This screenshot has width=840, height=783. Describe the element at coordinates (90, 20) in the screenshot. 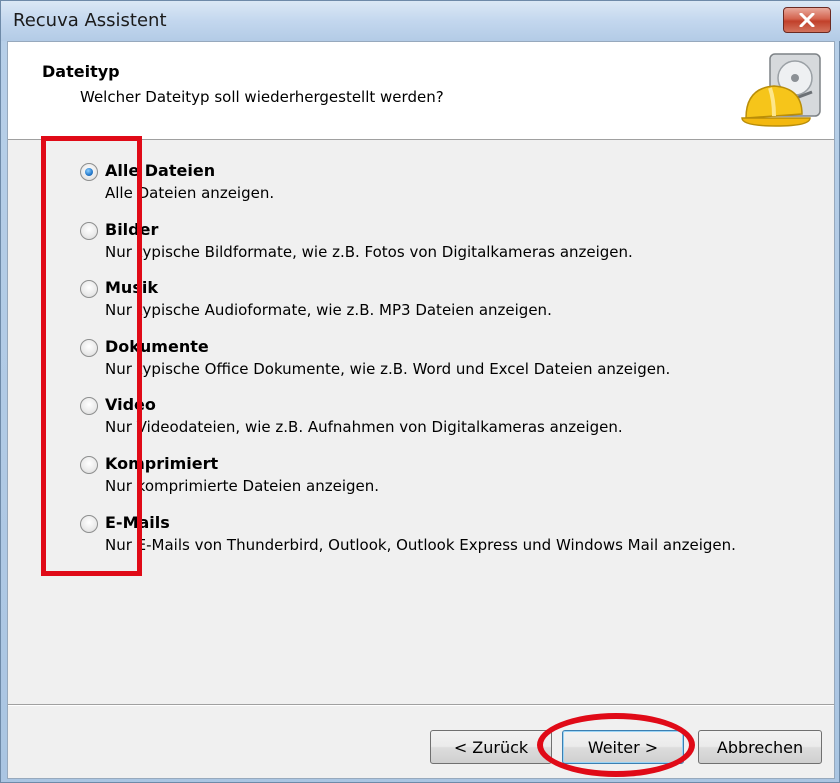

I see `window-title: Recuva Assistent` at that location.